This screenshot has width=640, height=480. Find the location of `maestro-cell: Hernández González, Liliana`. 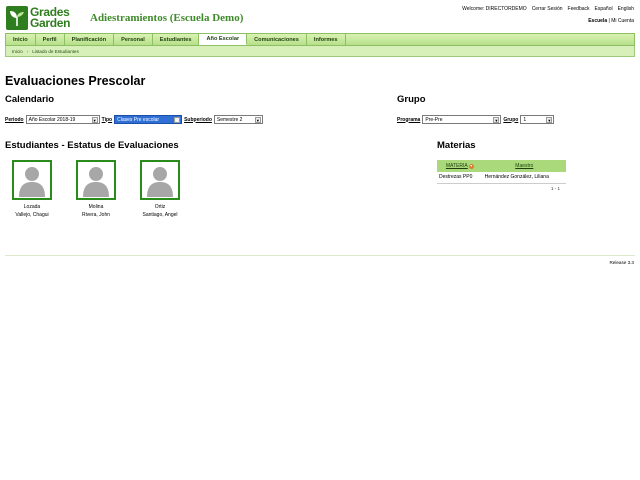

maestro-cell: Hernández González, Liliana is located at coordinates (524, 178).